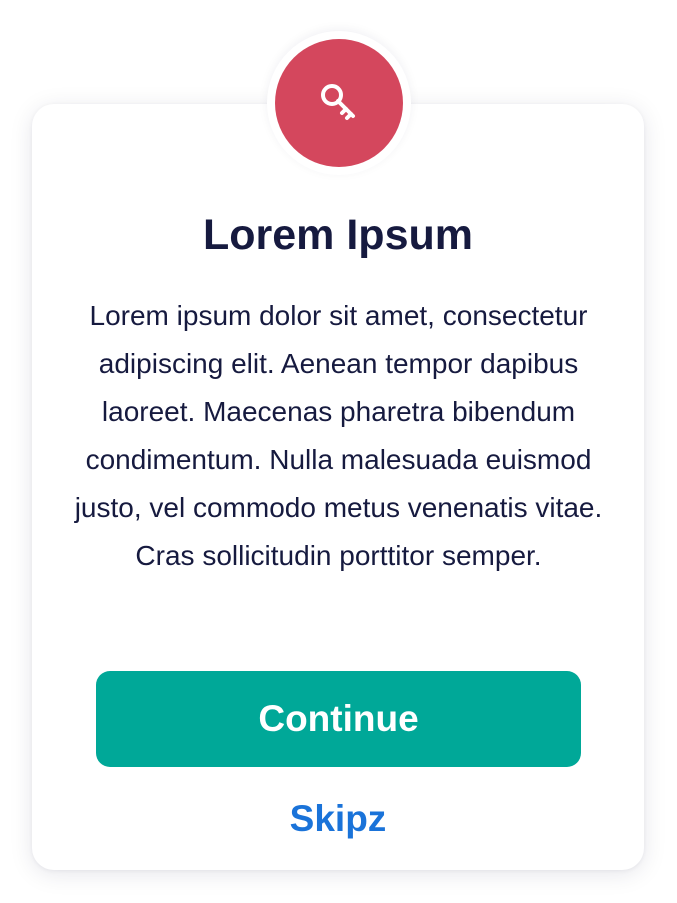  I want to click on key-icon, so click(339, 103).